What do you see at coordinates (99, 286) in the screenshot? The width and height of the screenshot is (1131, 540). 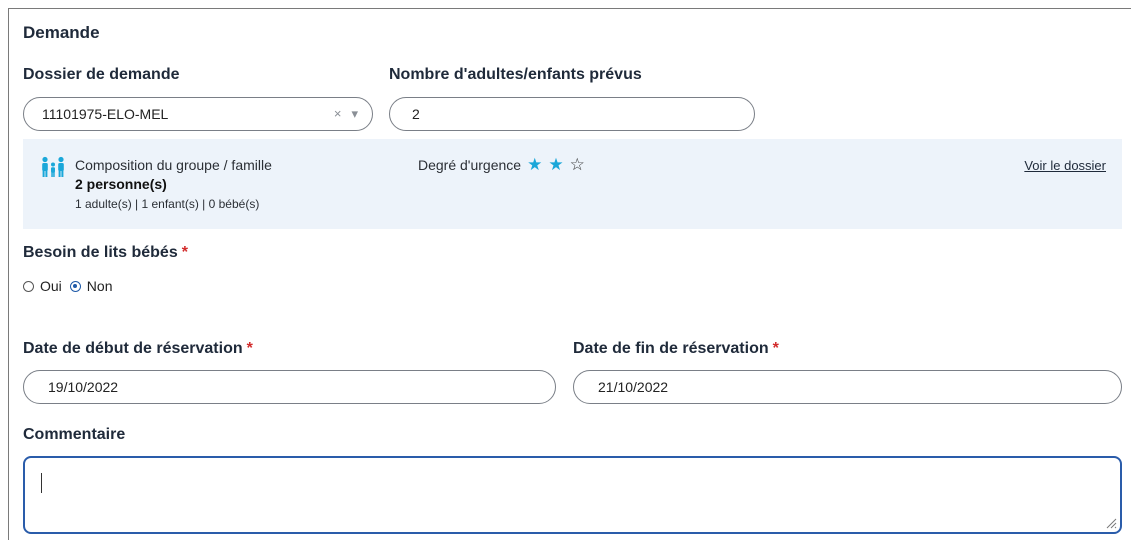 I see `radio-non-label: Non` at bounding box center [99, 286].